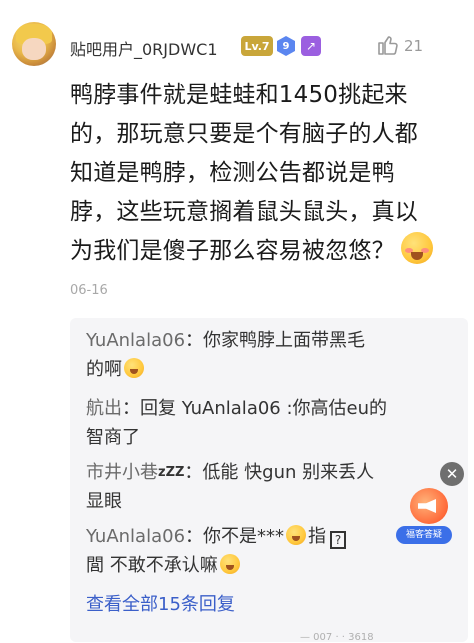  I want to click on reply-text: 的啊, so click(104, 369).